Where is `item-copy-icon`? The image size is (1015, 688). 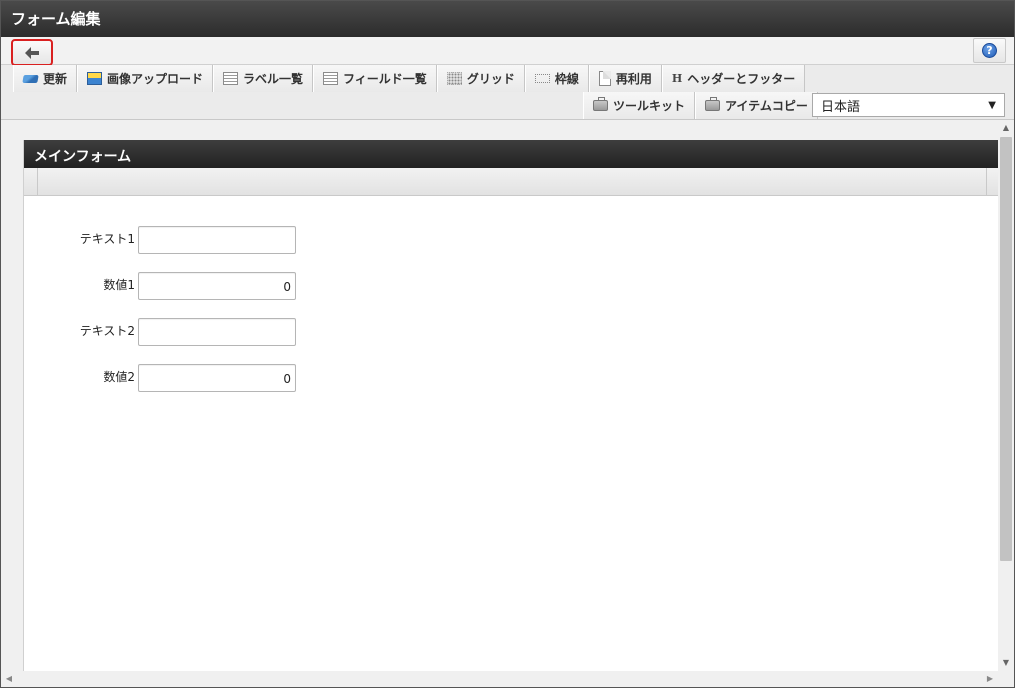
item-copy-icon is located at coordinates (713, 104).